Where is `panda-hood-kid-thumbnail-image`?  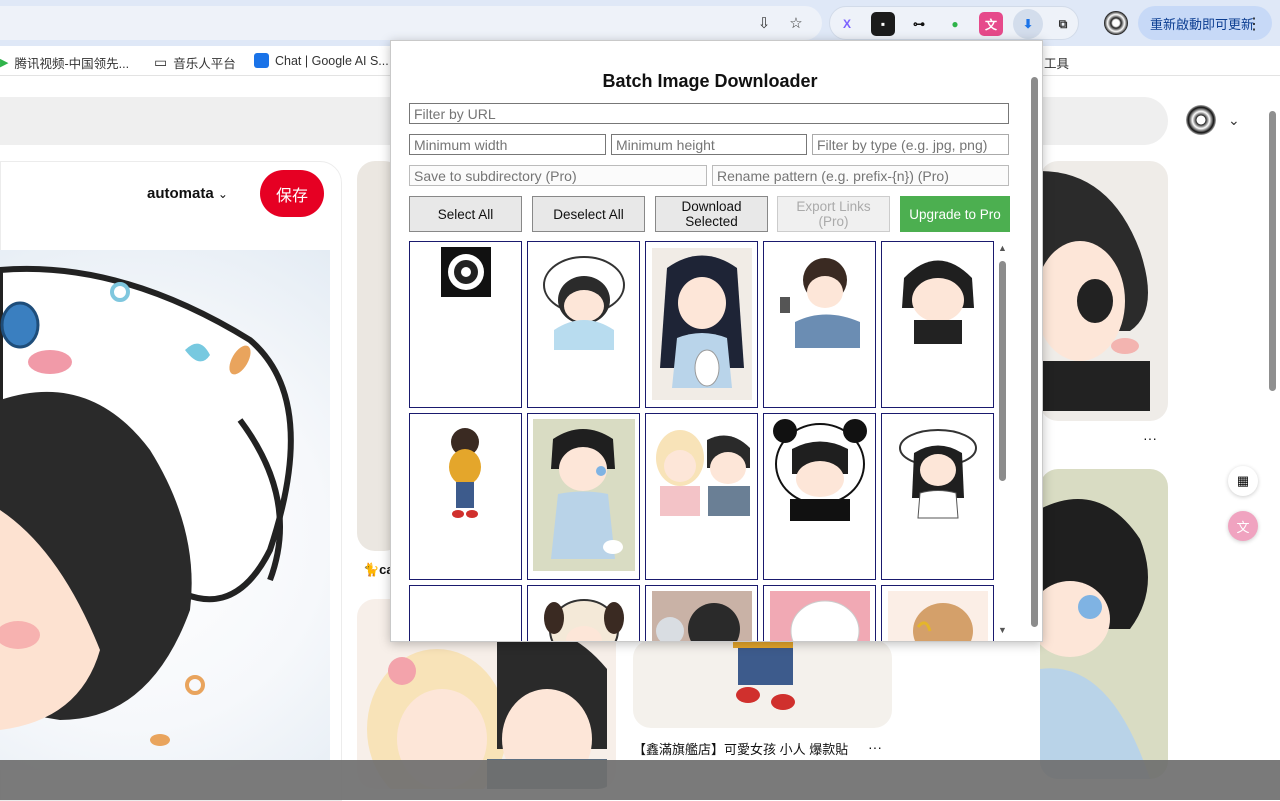
panda-hood-kid-thumbnail-image is located at coordinates (820, 470).